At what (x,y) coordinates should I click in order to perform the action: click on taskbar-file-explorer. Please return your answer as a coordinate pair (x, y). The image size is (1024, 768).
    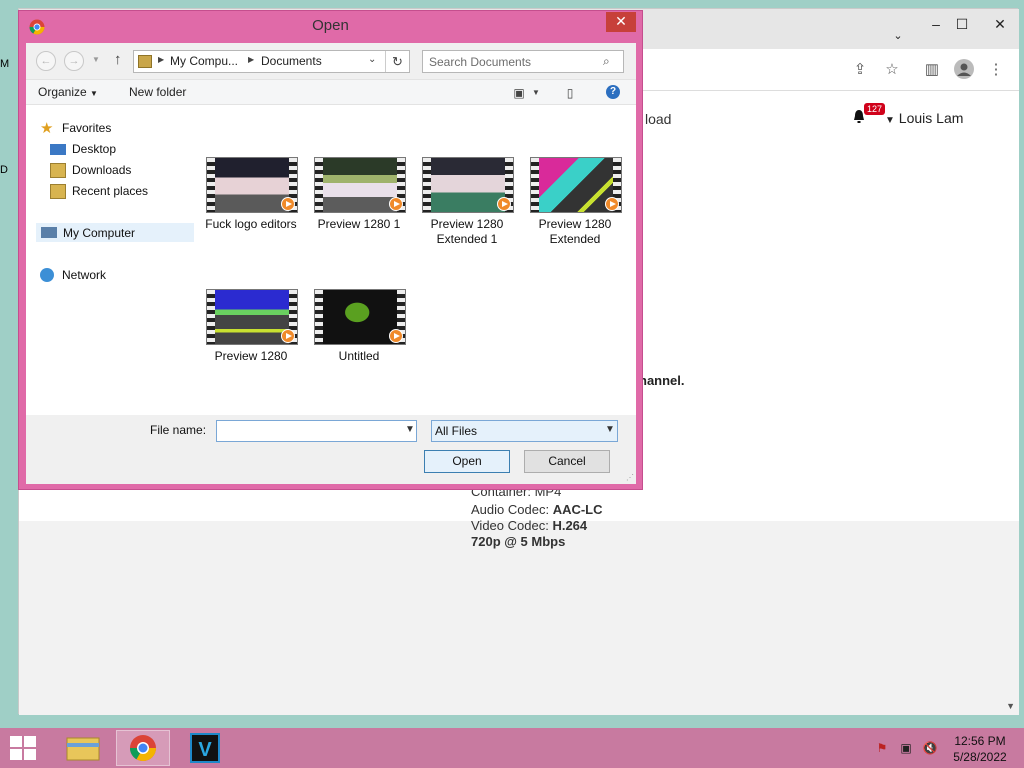
    Looking at the image, I should click on (83, 748).